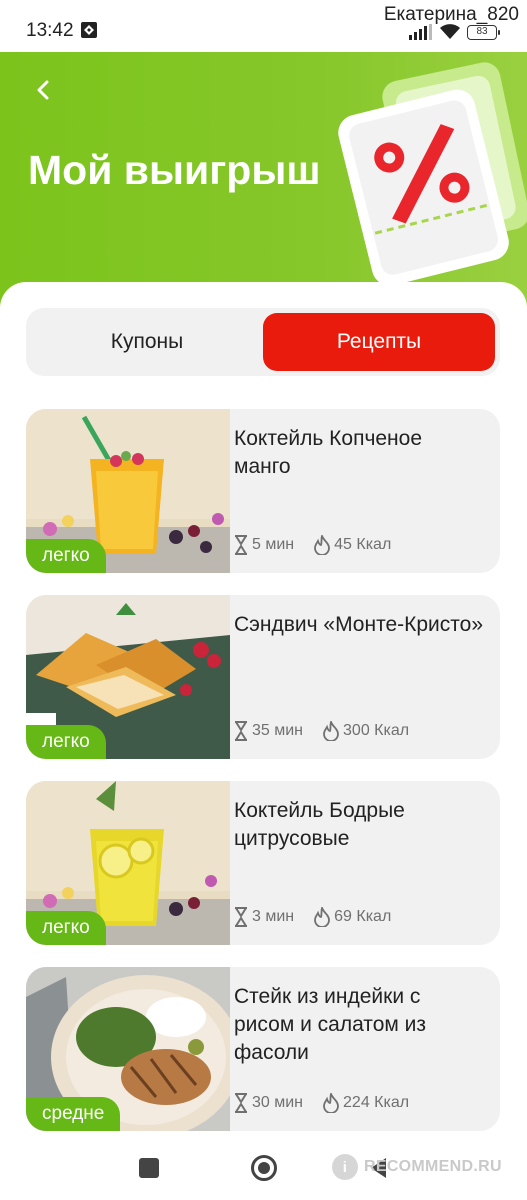  What do you see at coordinates (174, 170) in the screenshot?
I see `page-title: Мой выигрыш` at bounding box center [174, 170].